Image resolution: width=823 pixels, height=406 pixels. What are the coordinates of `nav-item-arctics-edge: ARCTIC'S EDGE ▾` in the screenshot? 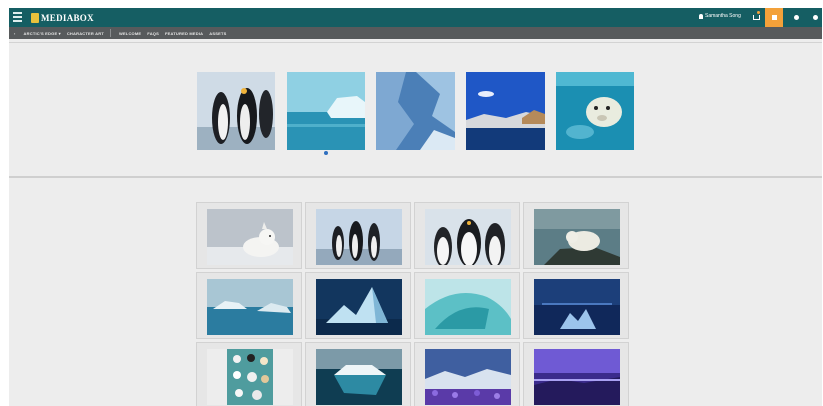 It's located at (42, 33).